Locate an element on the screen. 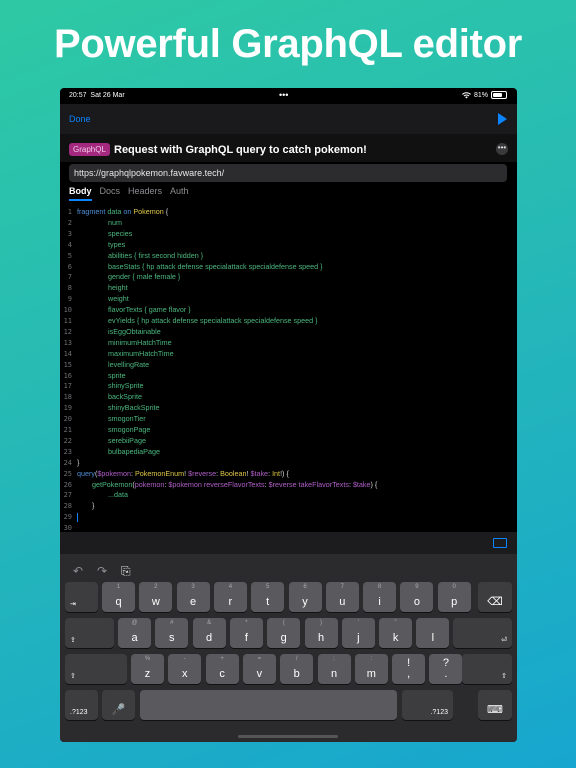 This screenshot has width=576, height=768. tab-auth: Auth is located at coordinates (179, 193).